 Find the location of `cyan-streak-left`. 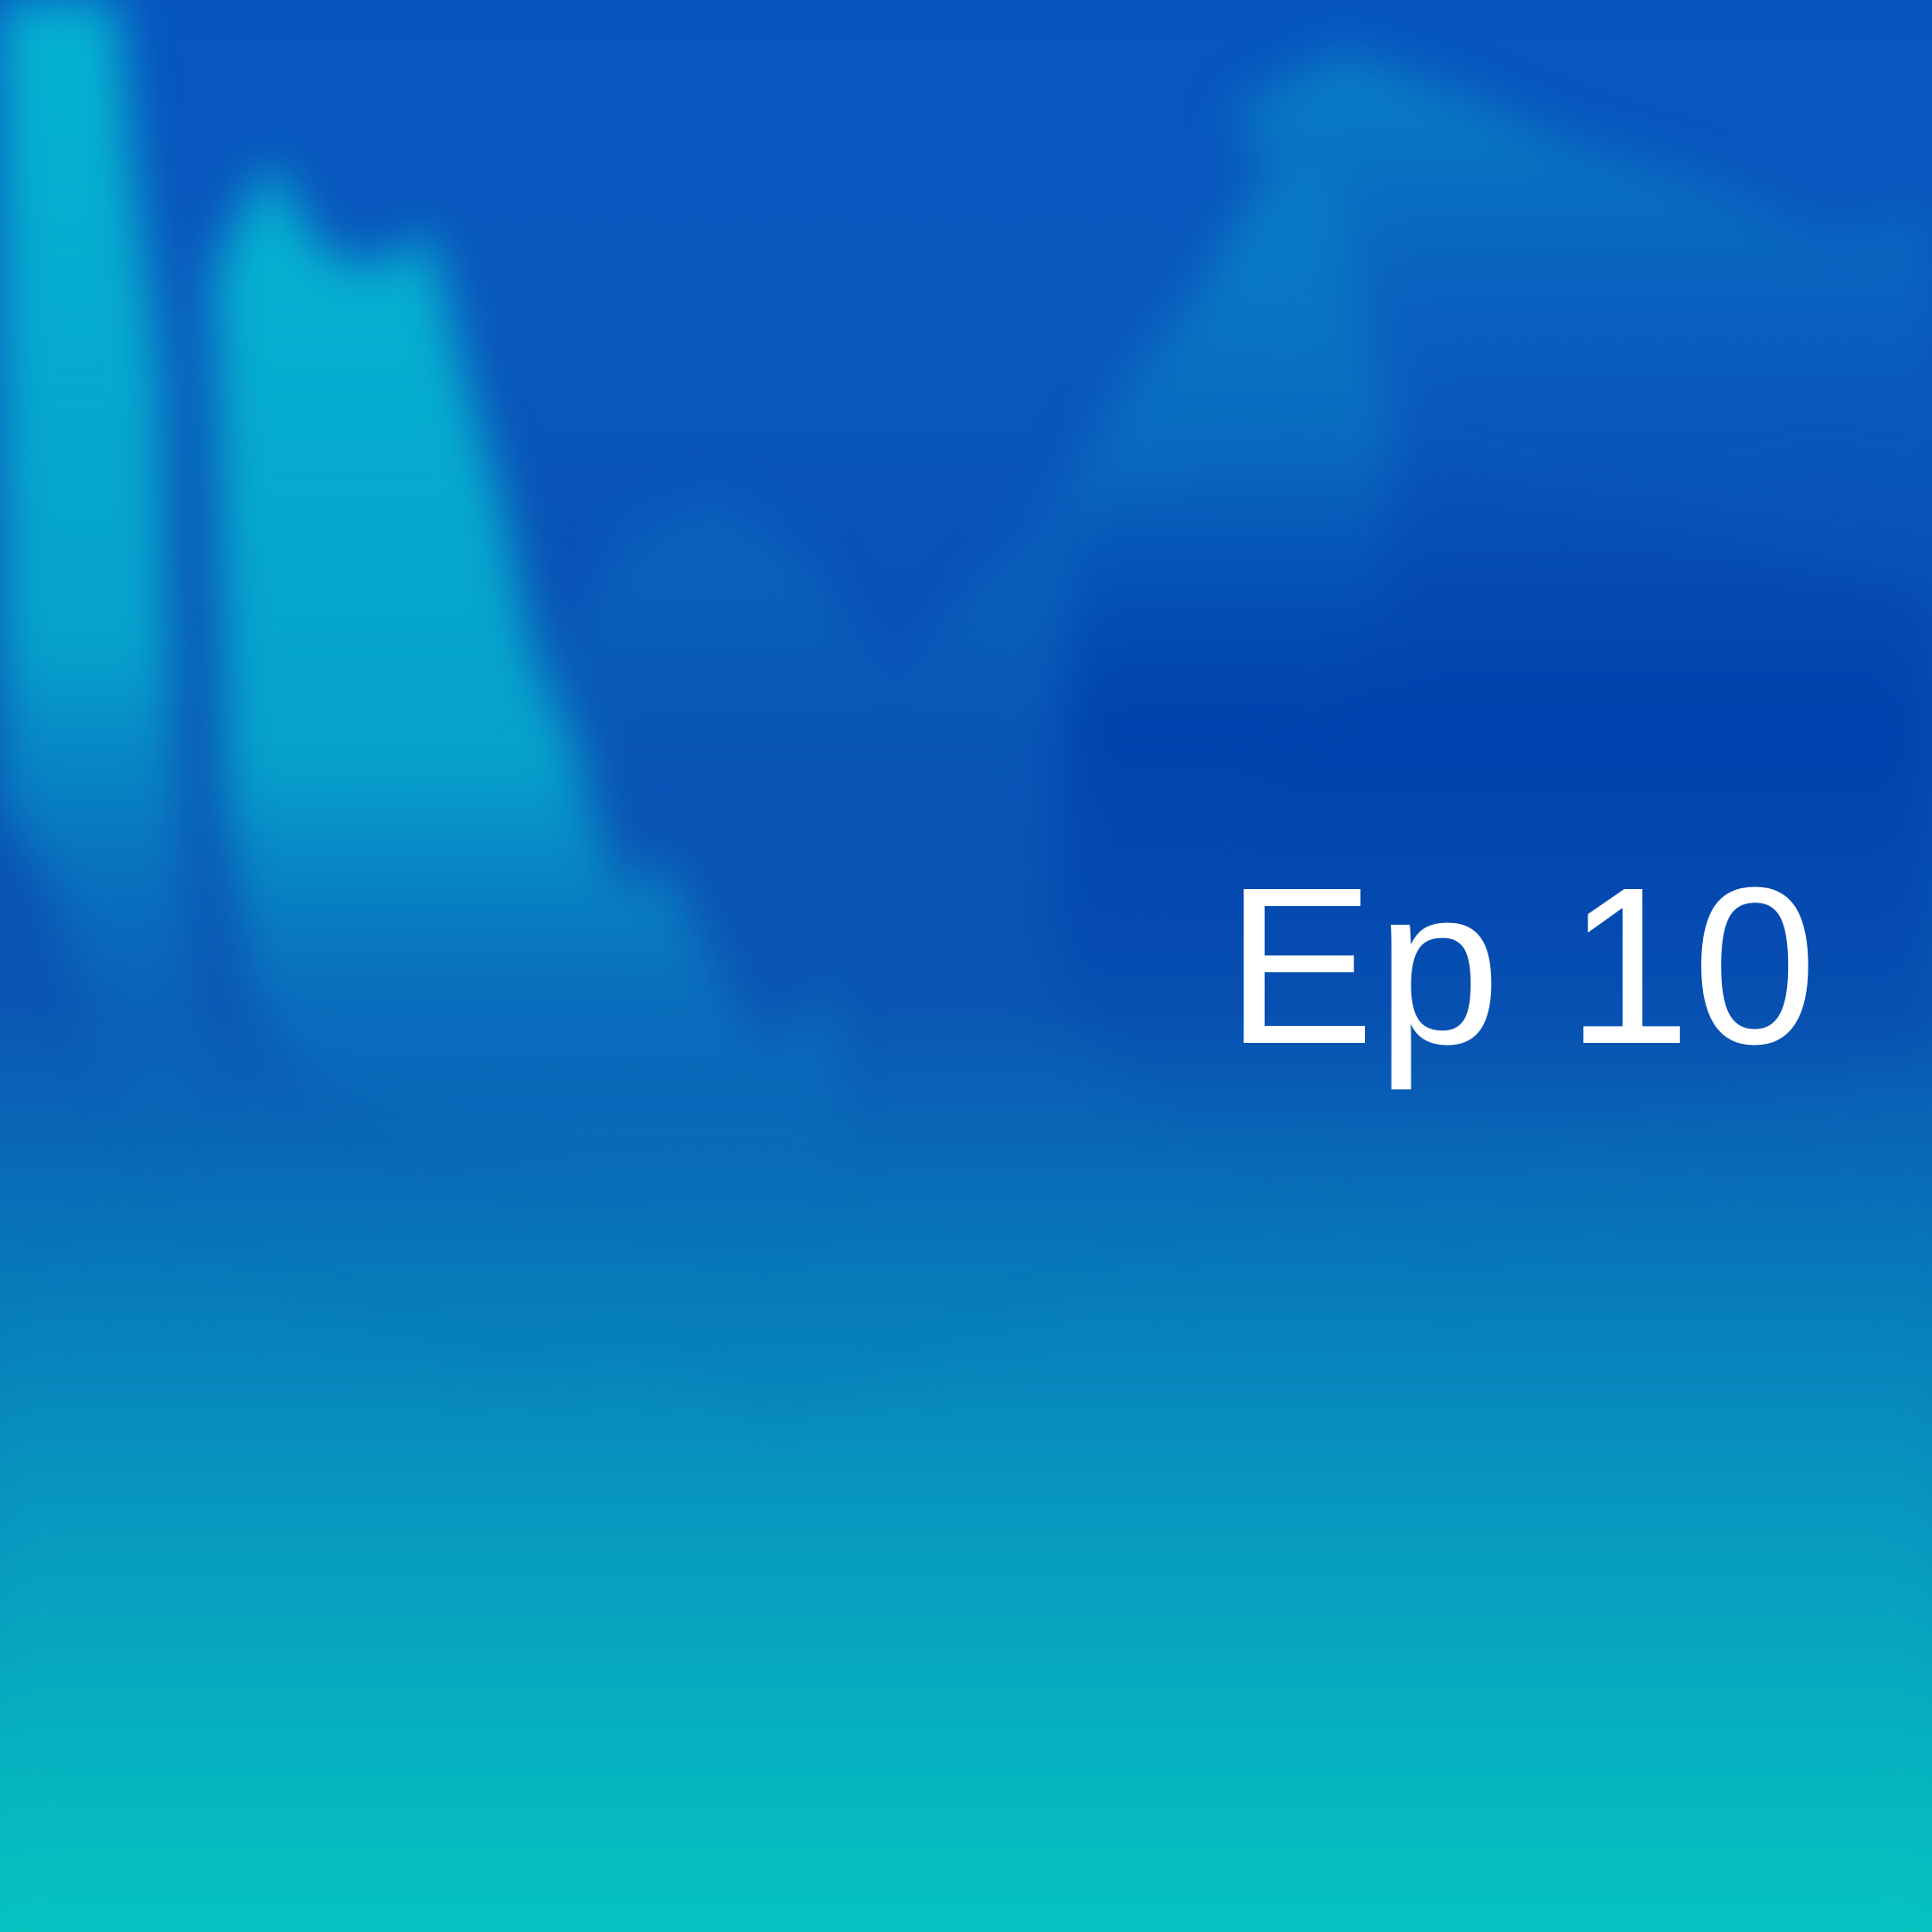

cyan-streak-left is located at coordinates (103, 590).